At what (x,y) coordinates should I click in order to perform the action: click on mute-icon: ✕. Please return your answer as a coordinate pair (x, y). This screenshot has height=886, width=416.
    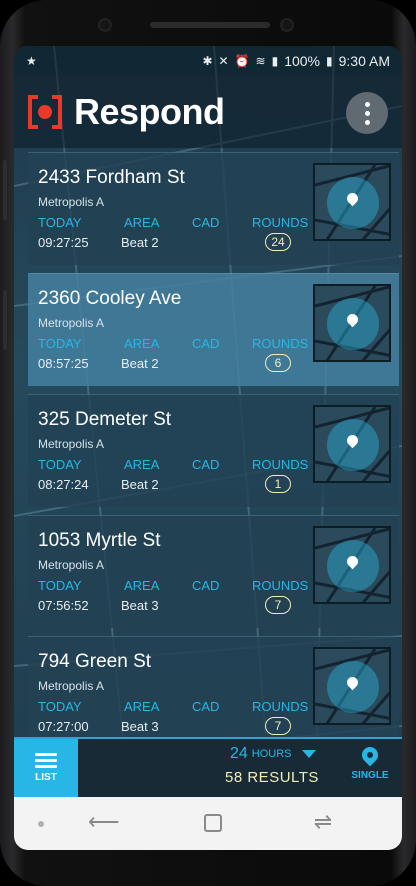
    Looking at the image, I should click on (223, 61).